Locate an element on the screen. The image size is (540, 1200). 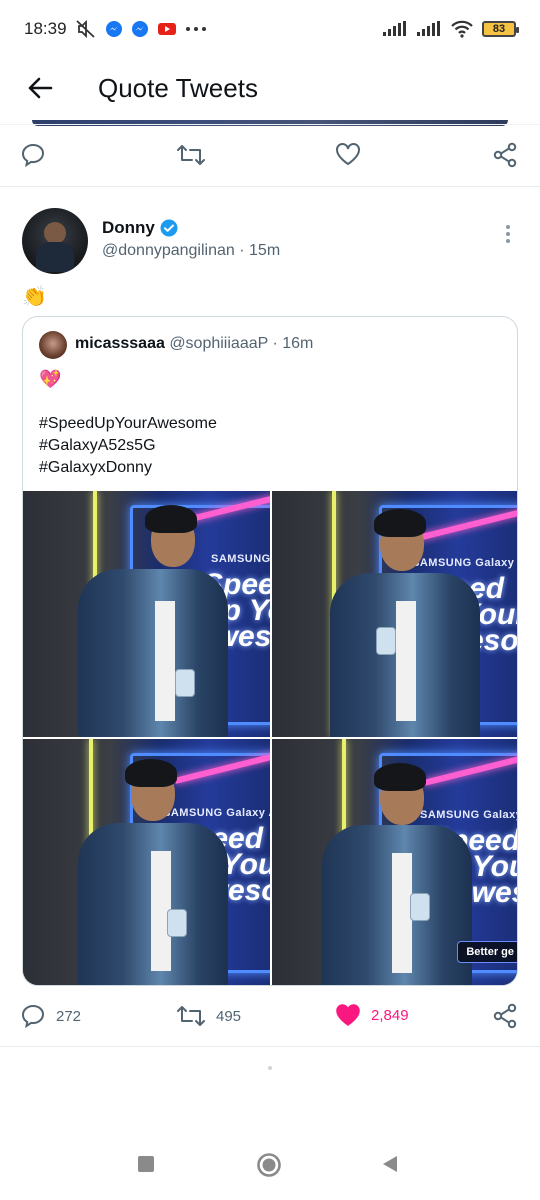
more-options-button is located at coordinates (508, 234).